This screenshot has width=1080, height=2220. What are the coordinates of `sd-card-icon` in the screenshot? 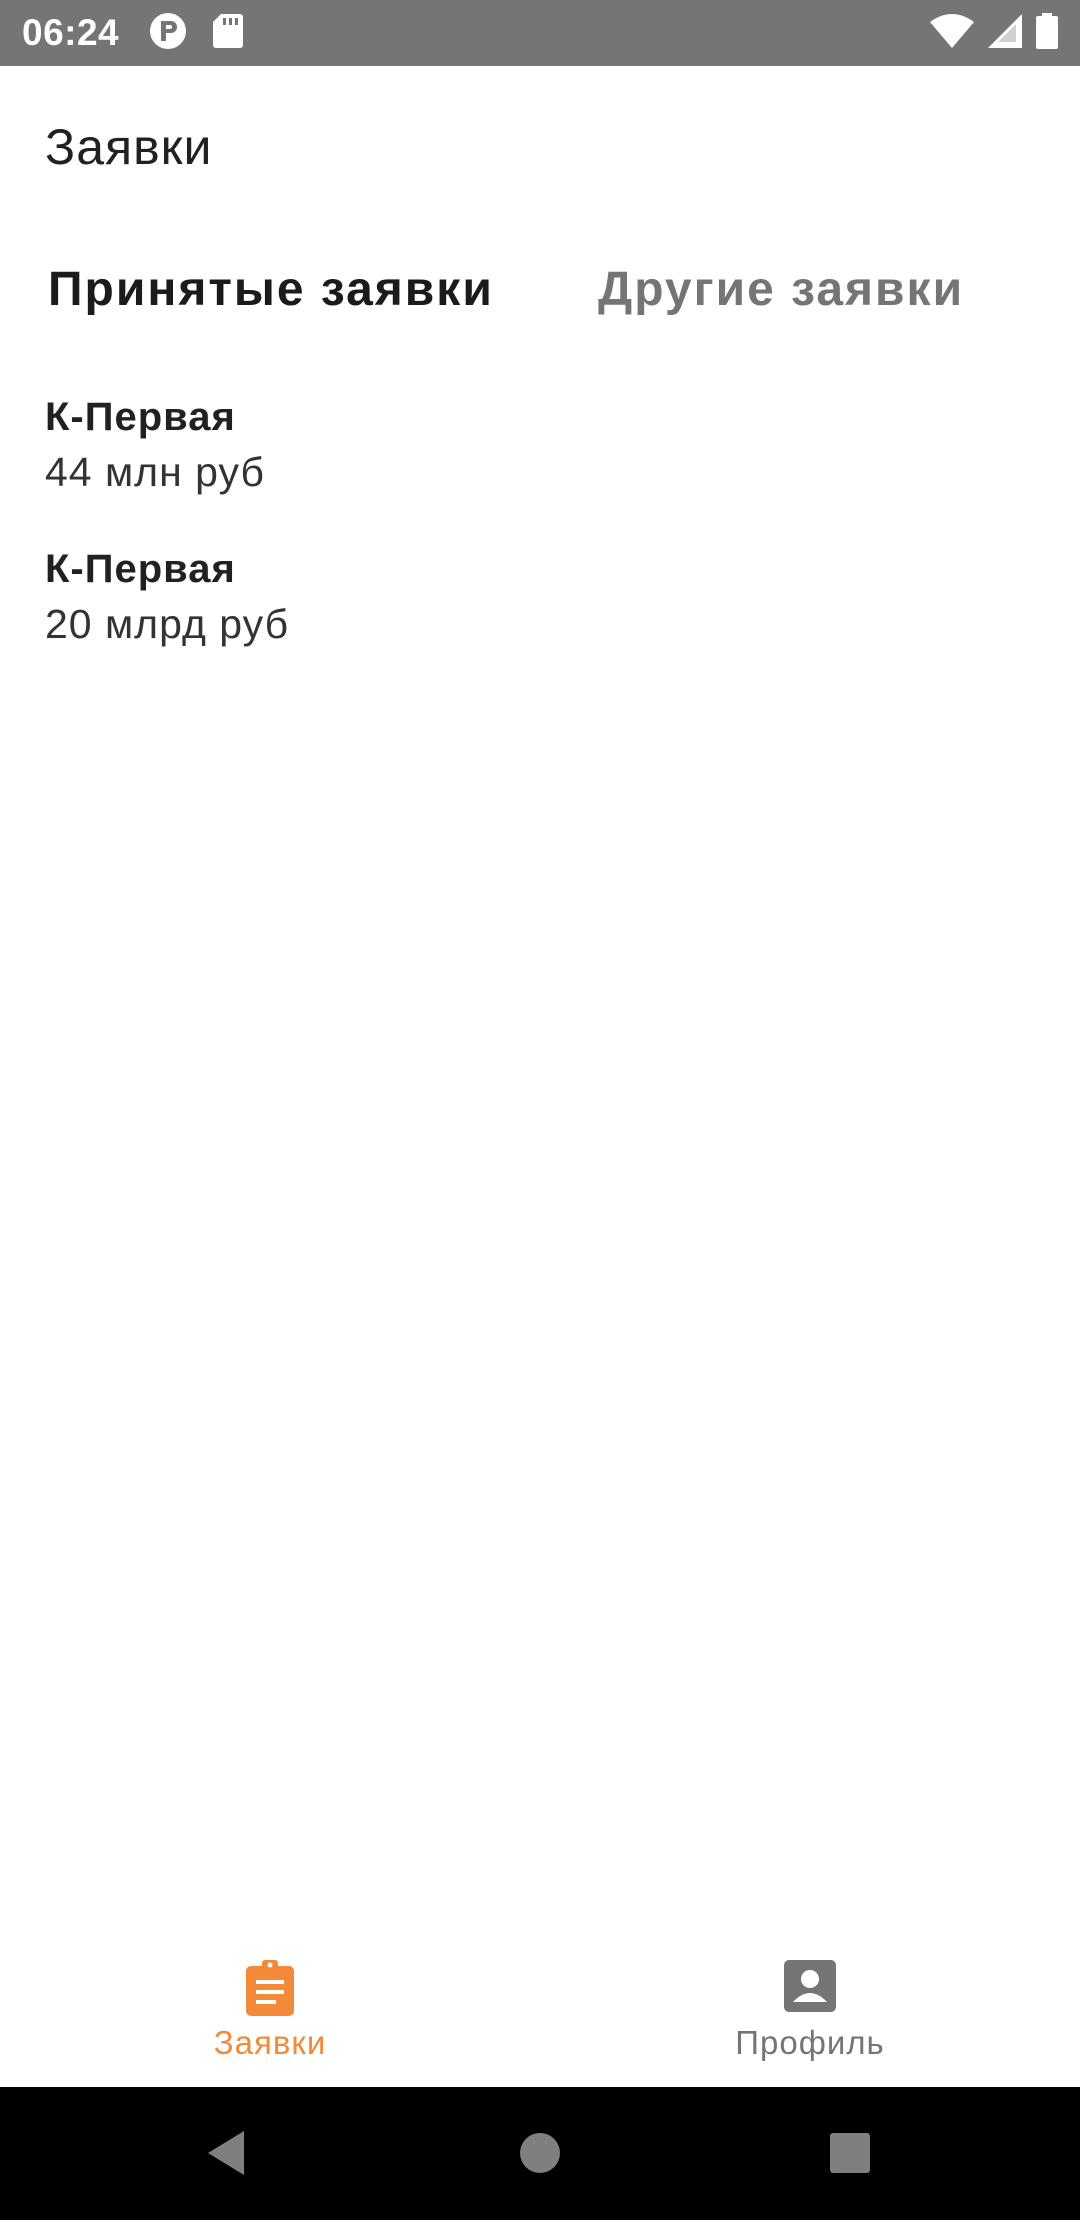 It's located at (228, 33).